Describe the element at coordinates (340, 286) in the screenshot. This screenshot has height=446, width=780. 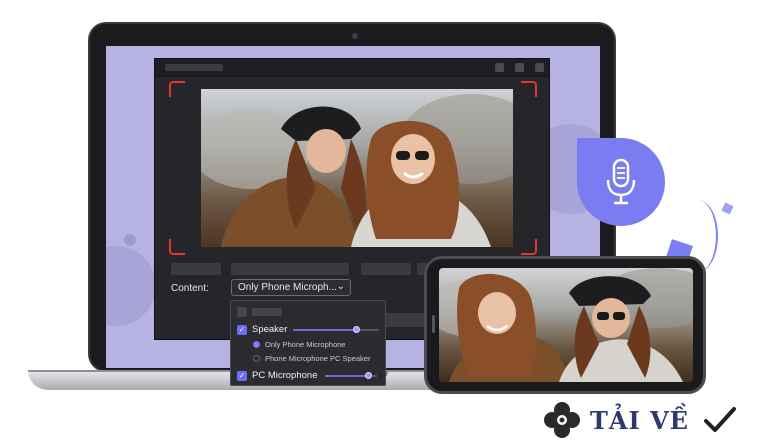
I see `chevron-down-icon: ⌄` at that location.